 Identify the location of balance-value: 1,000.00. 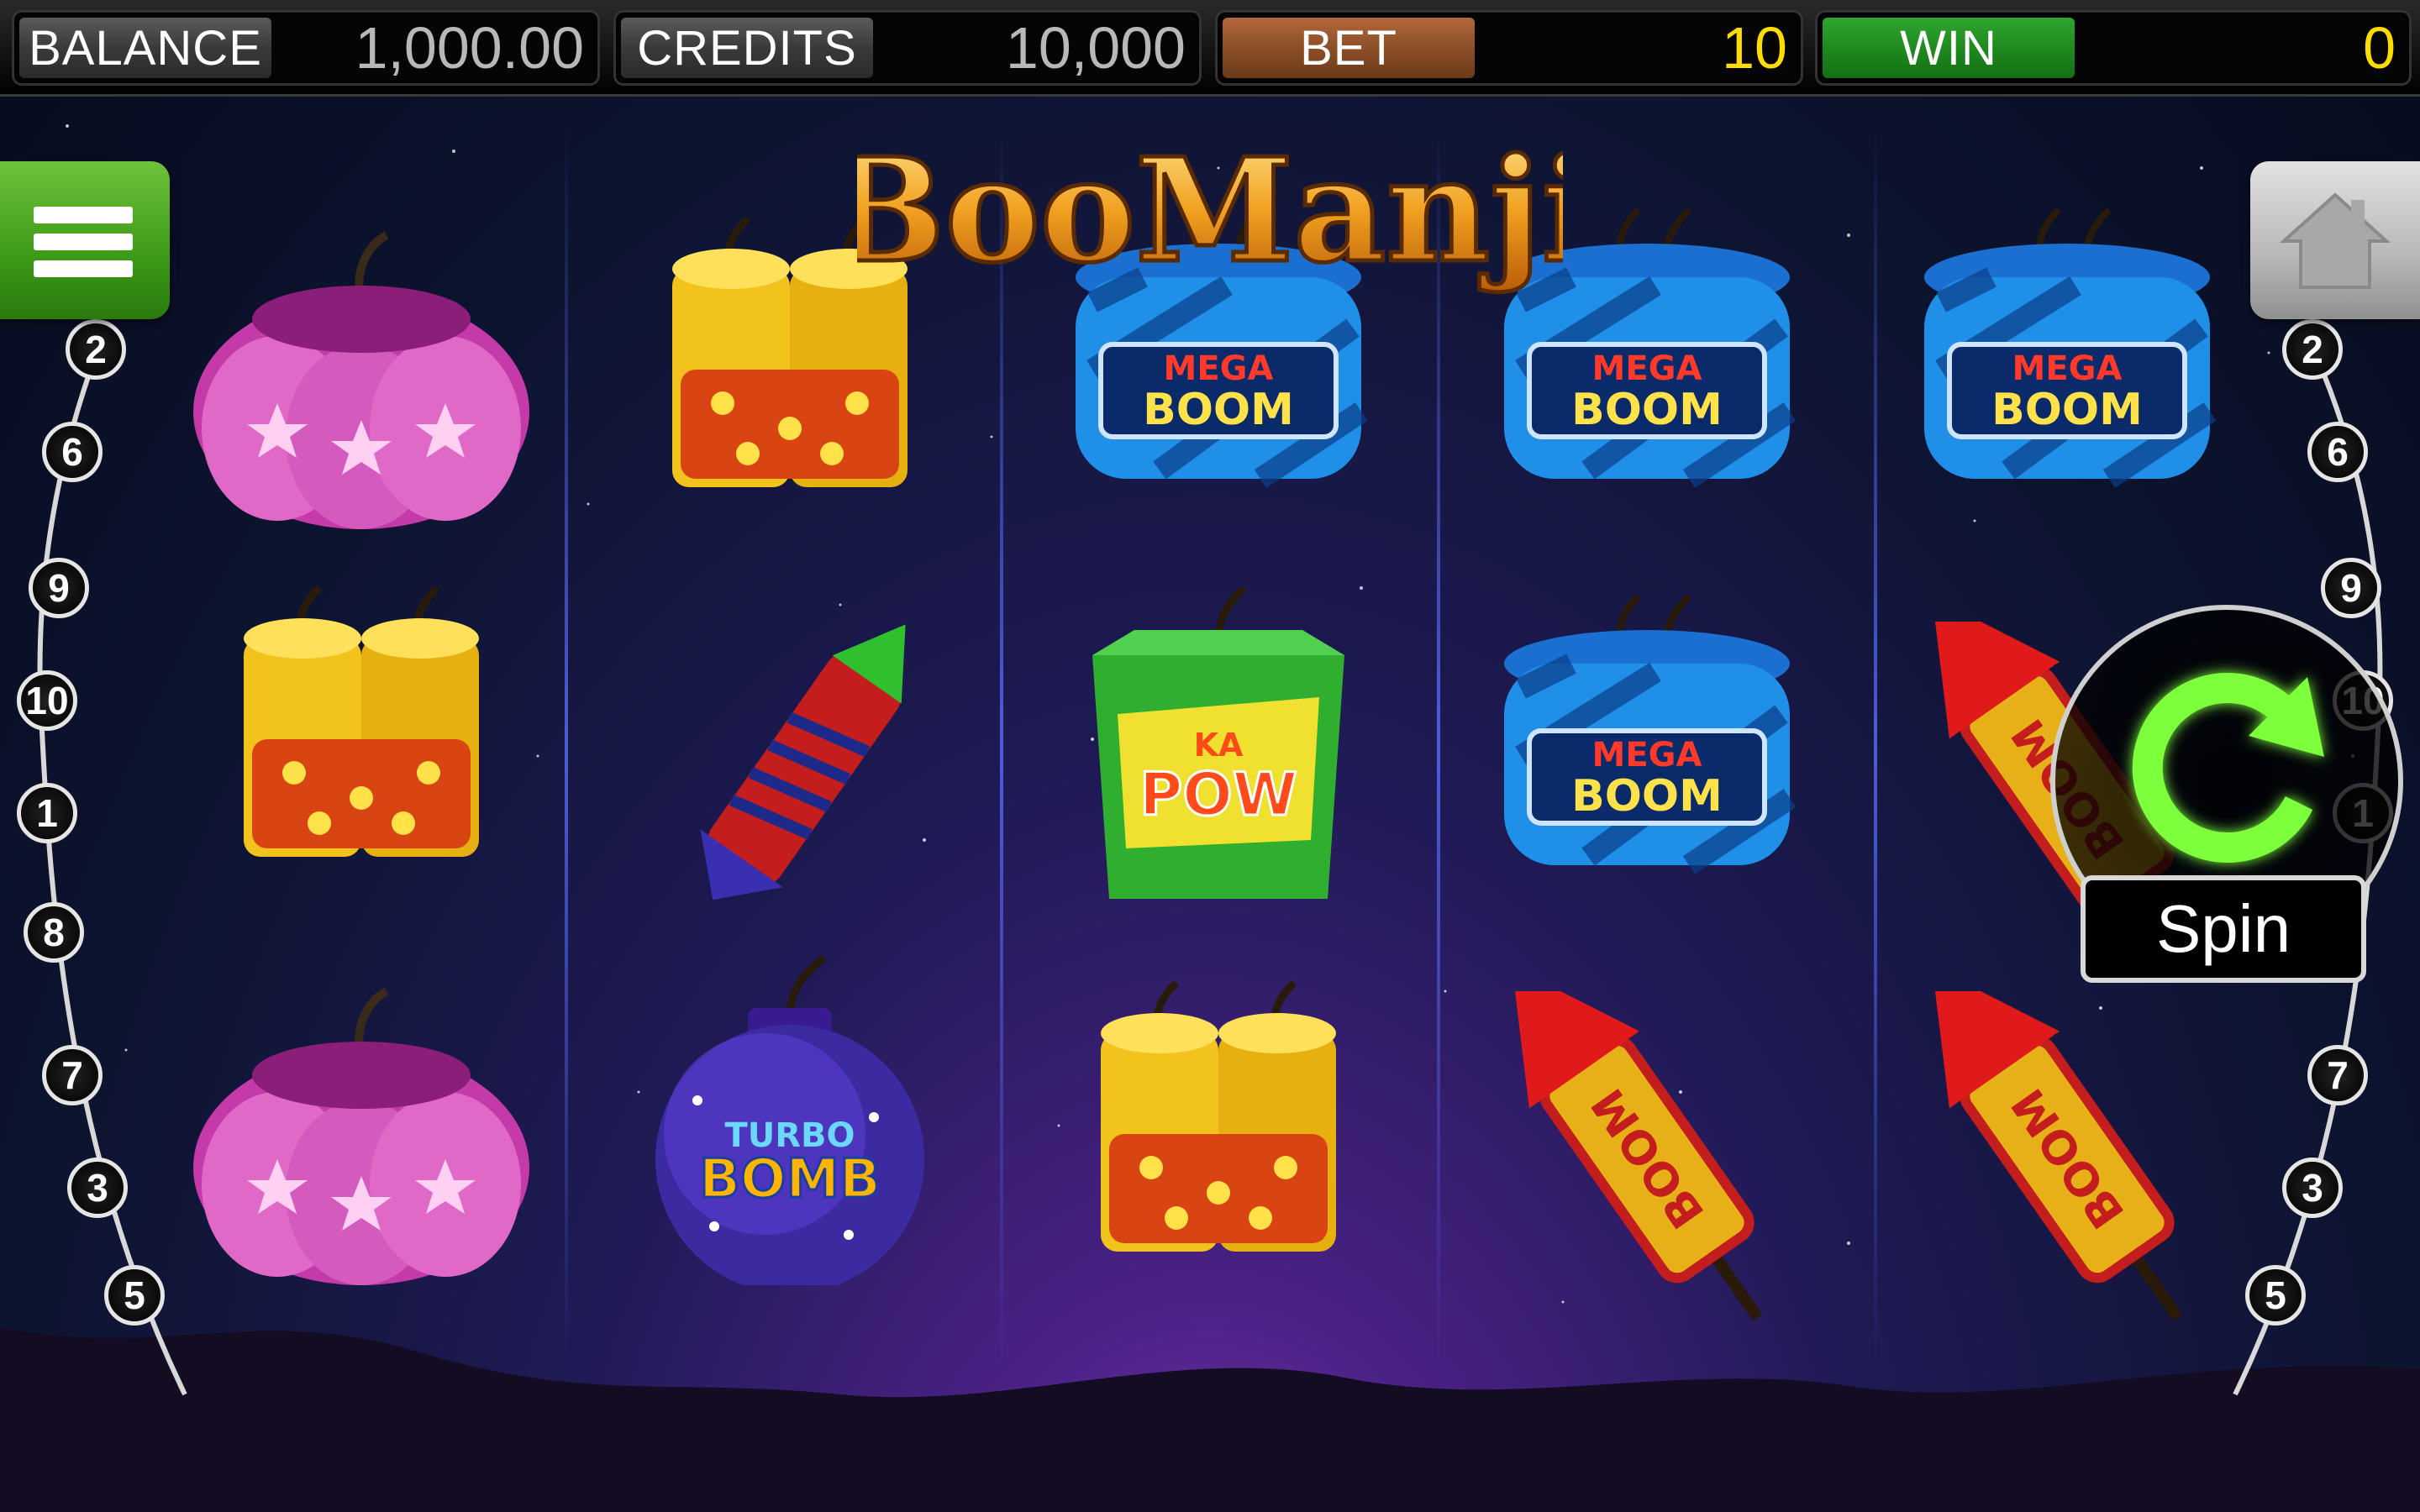
(469, 48).